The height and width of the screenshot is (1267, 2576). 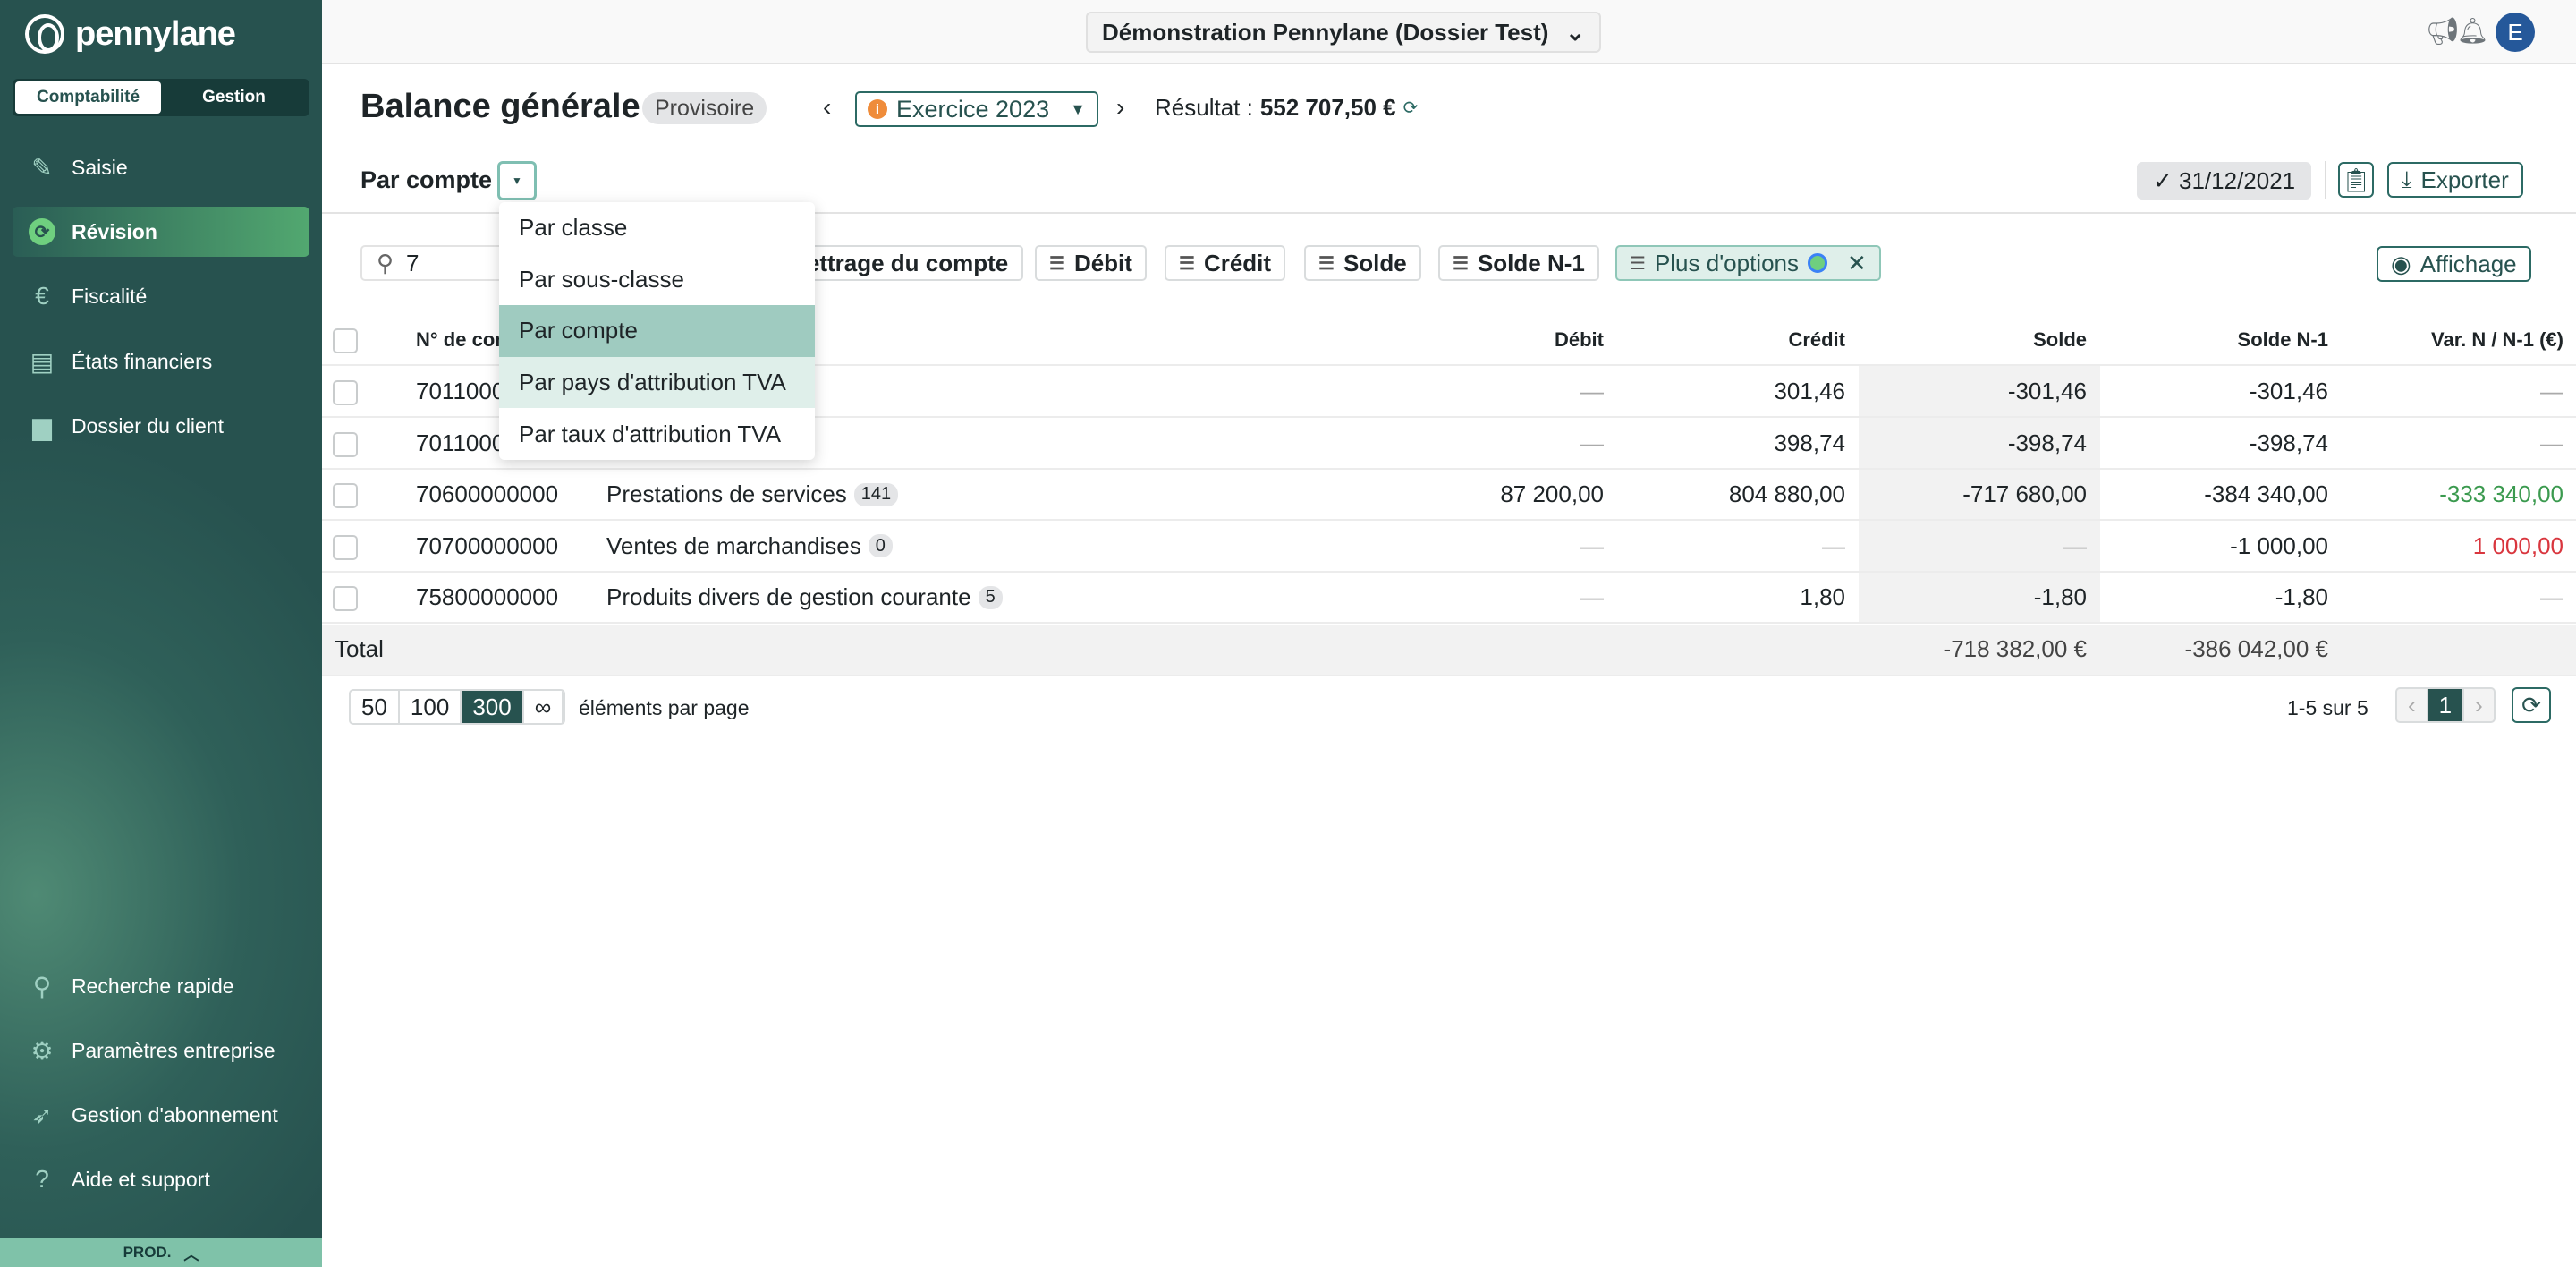 What do you see at coordinates (2446, 705) in the screenshot?
I see `page-button: 1` at bounding box center [2446, 705].